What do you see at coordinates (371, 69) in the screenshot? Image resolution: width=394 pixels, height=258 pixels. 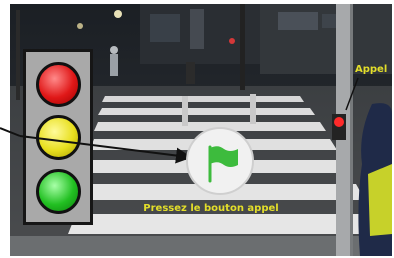 I see `callout-label: Appel` at bounding box center [371, 69].